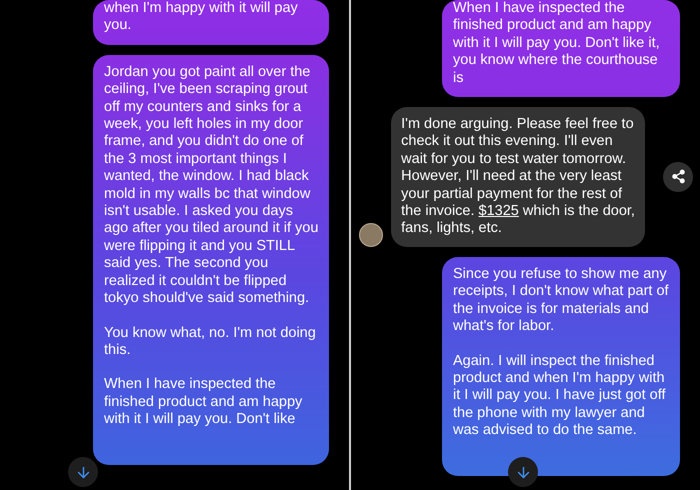 The image size is (700, 490). Describe the element at coordinates (557, 44) in the screenshot. I see `message-text: When I have inspected the finished product and am happy with it I will pay you. Don't like it, you know where the courthouse is` at that location.